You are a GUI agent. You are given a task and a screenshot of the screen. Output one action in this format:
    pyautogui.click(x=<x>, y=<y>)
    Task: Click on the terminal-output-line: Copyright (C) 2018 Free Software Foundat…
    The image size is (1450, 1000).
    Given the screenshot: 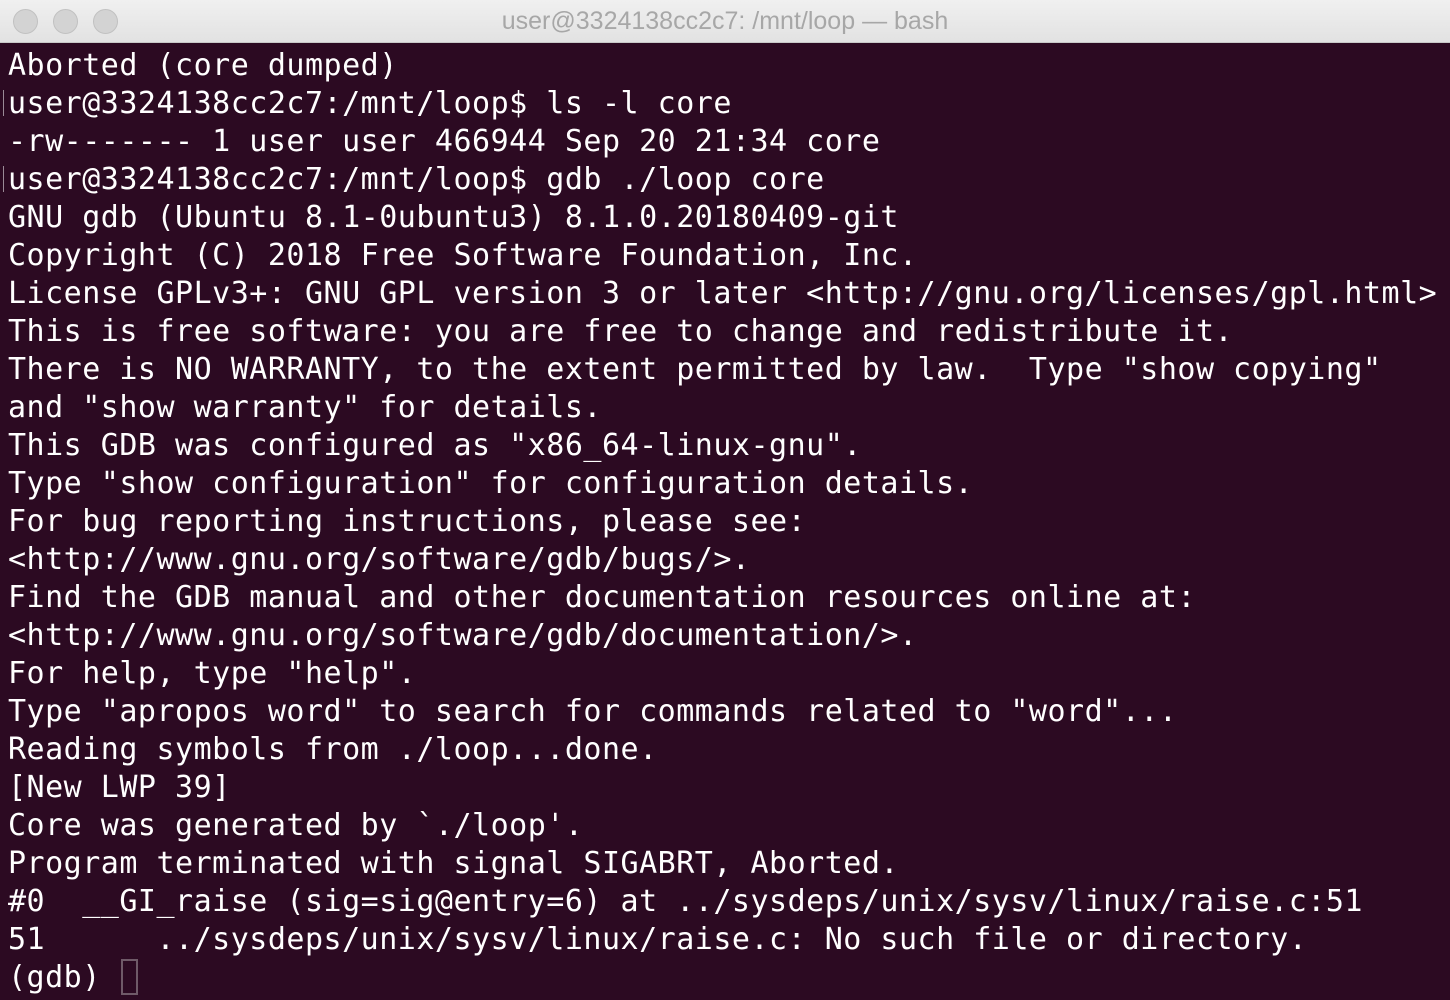 What is the action you would take?
    pyautogui.click(x=463, y=255)
    